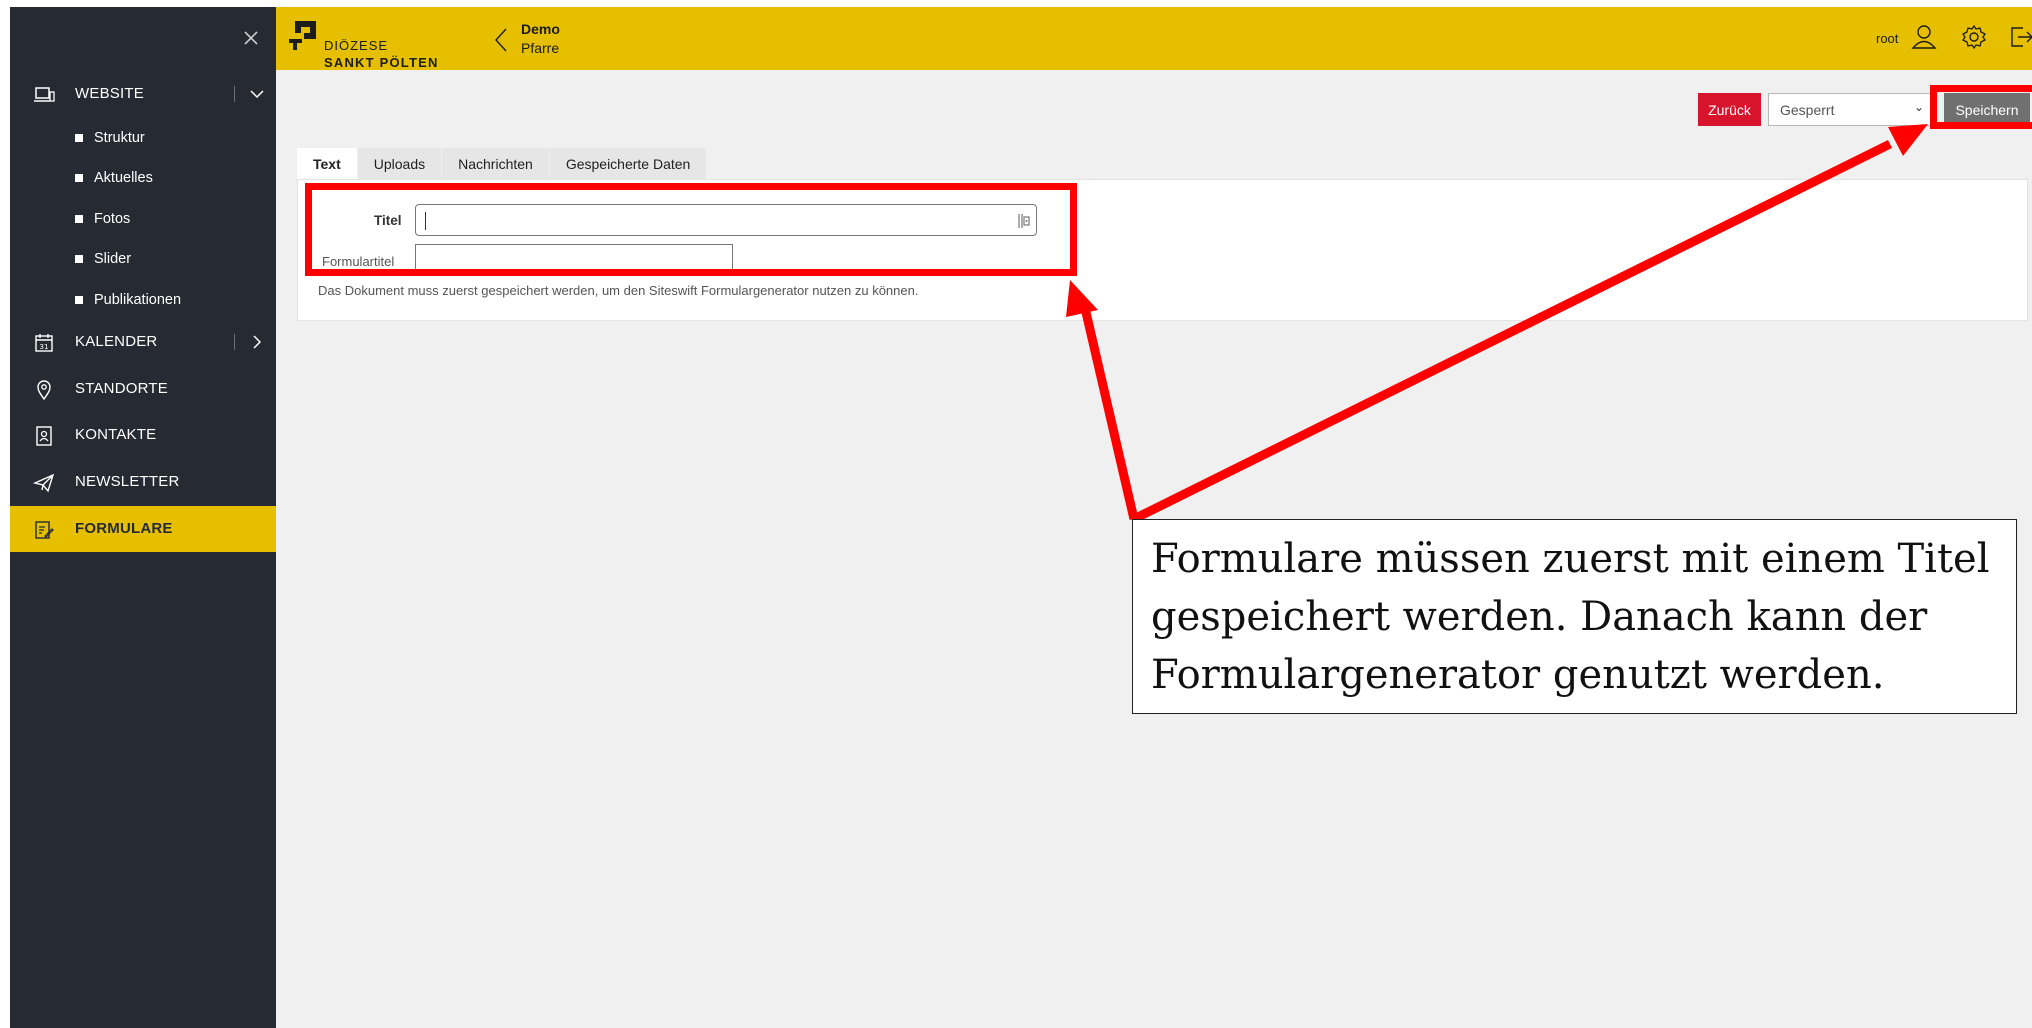  What do you see at coordinates (1974, 37) in the screenshot?
I see `gear-icon` at bounding box center [1974, 37].